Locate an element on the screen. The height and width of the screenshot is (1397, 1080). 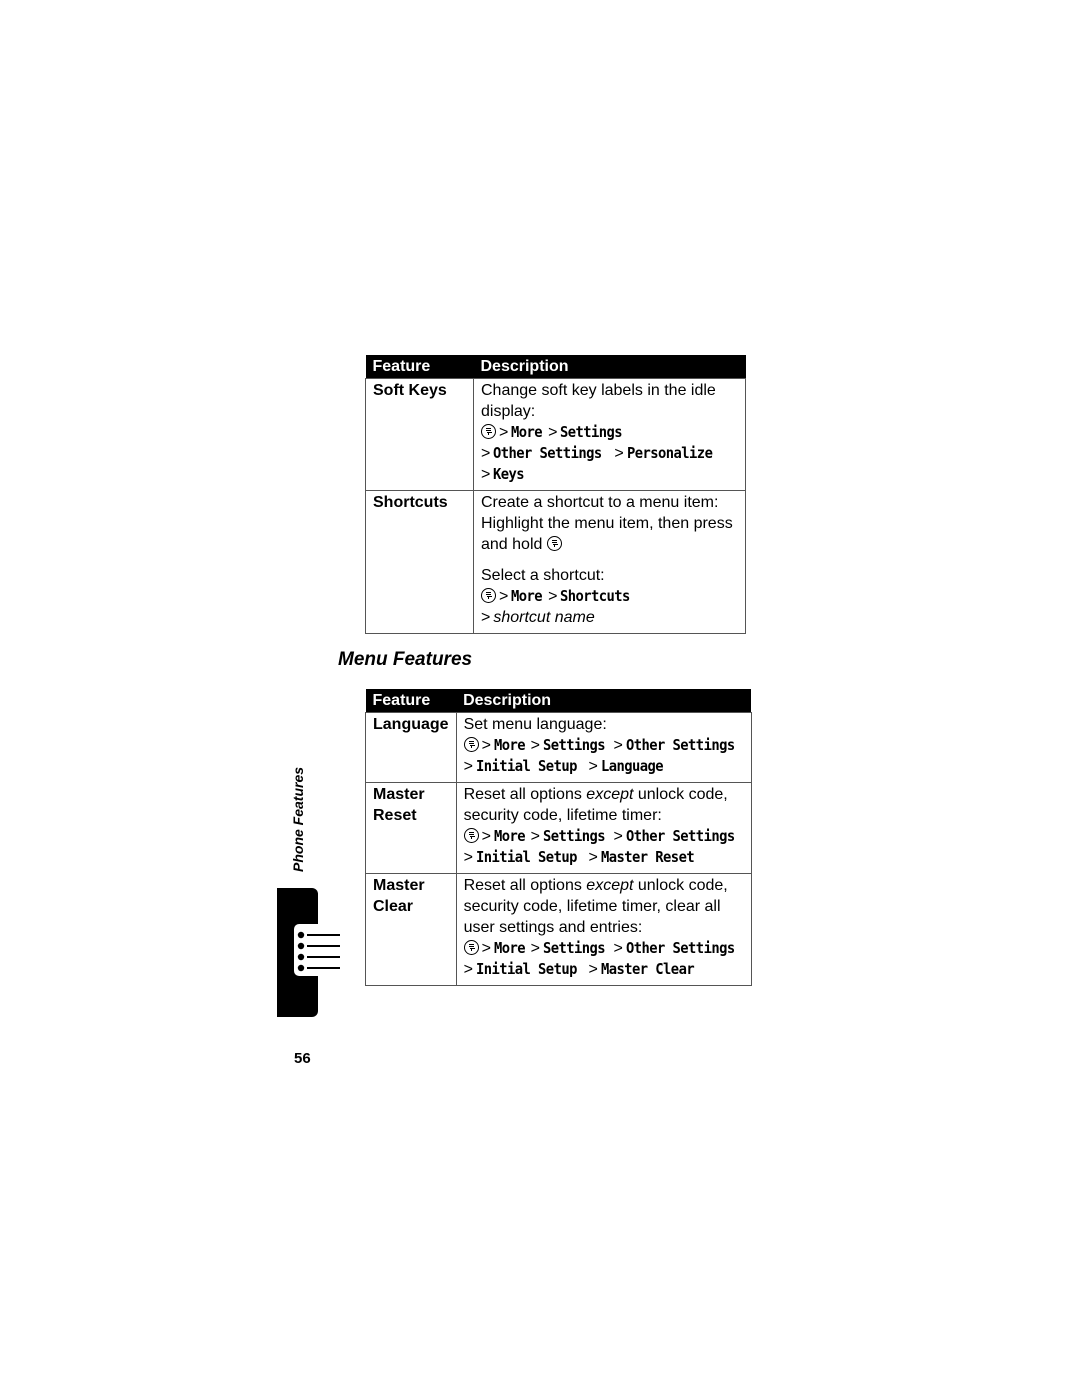
feature-cell: Language is located at coordinates (411, 747).